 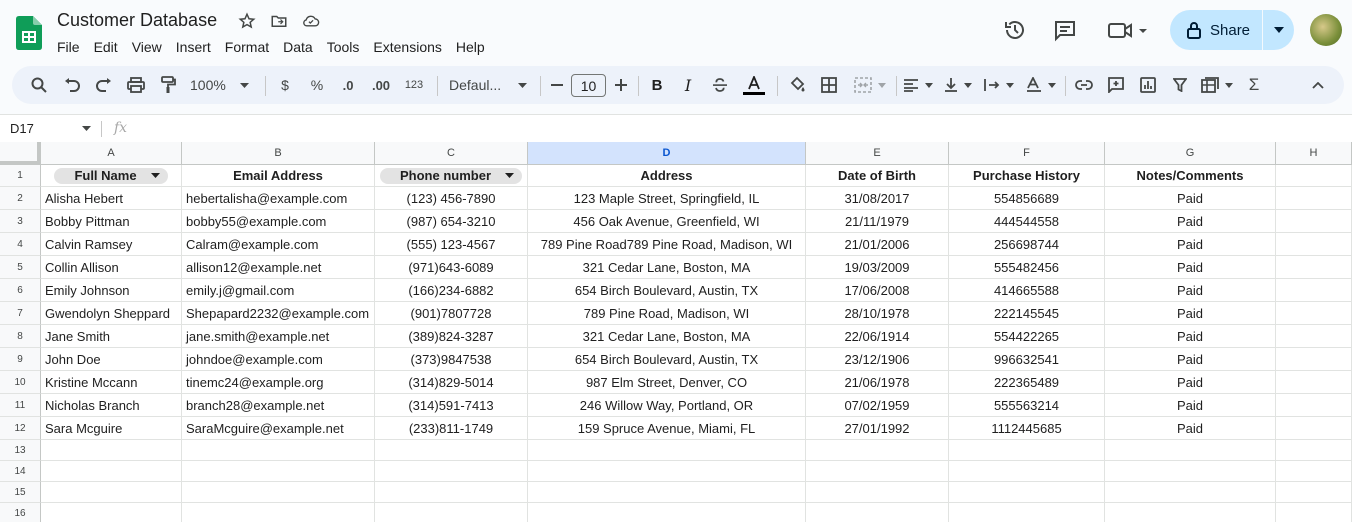 What do you see at coordinates (278, 221) in the screenshot?
I see `table-cell: bobby55@example.com` at bounding box center [278, 221].